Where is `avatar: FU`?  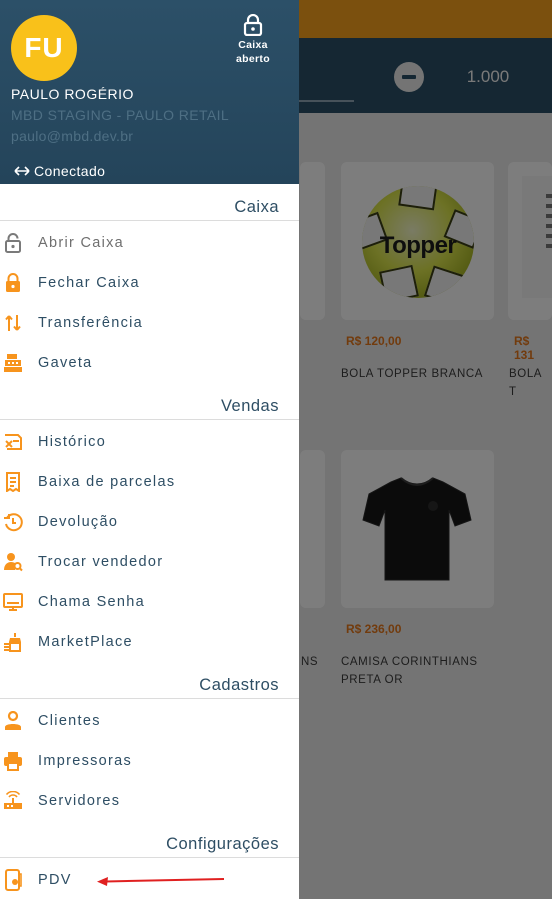 avatar: FU is located at coordinates (44, 48).